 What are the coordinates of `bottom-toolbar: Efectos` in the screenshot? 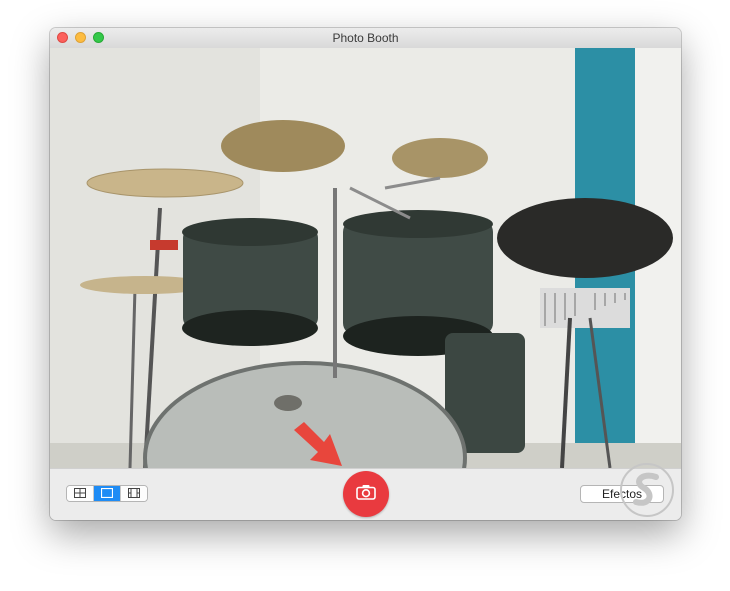 It's located at (365, 494).